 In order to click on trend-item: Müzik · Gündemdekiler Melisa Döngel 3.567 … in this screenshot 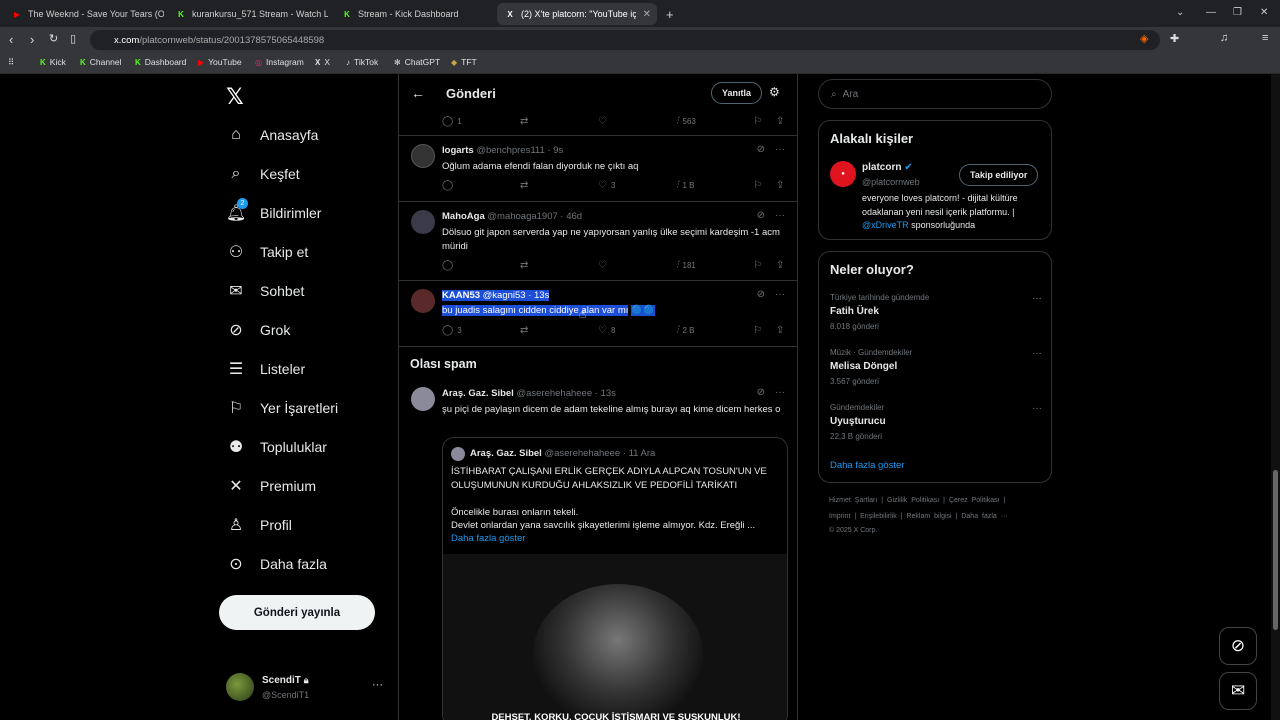, I will do `click(936, 367)`.